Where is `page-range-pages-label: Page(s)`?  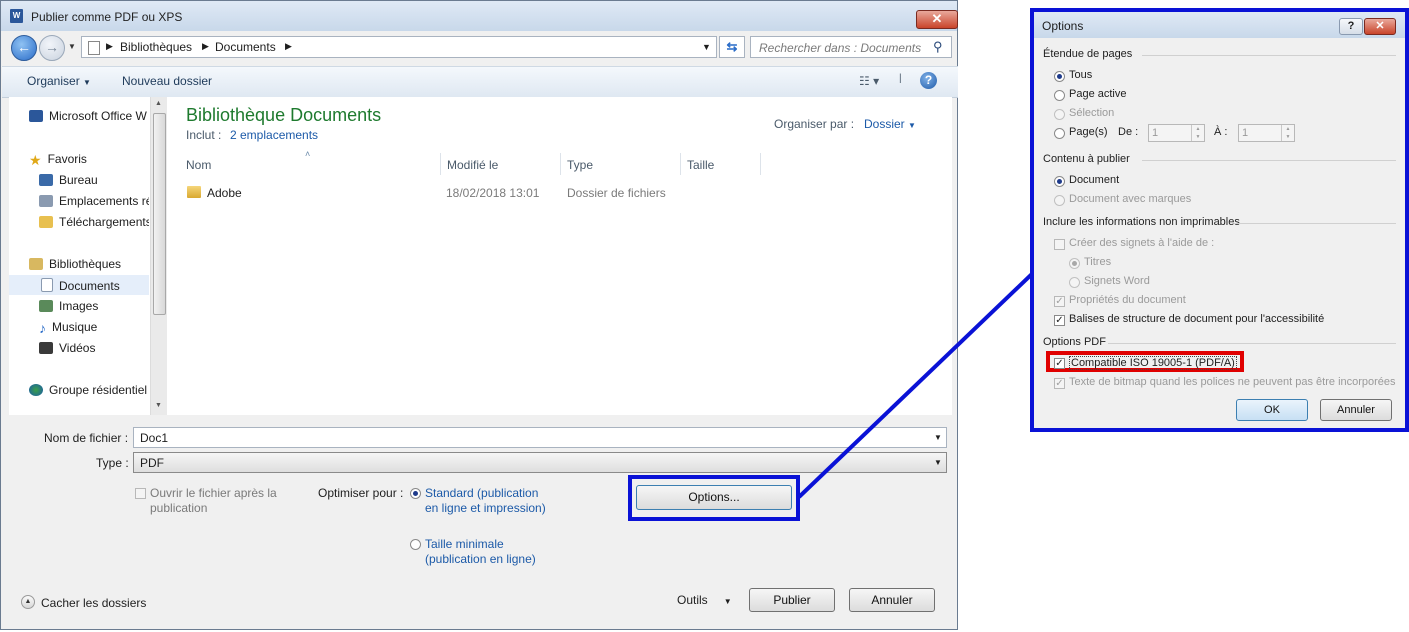 page-range-pages-label: Page(s) is located at coordinates (1088, 132).